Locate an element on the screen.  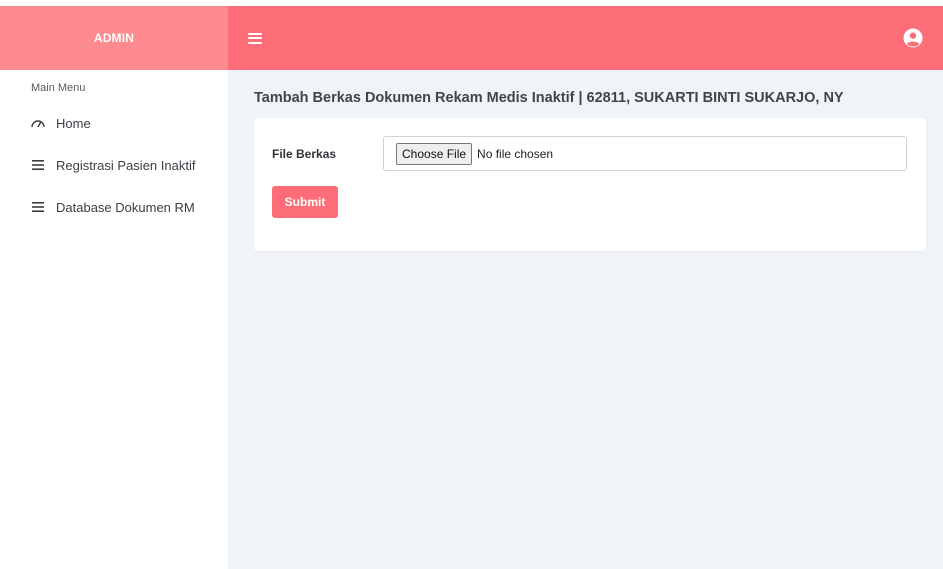
user-circle-icon is located at coordinates (913, 38).